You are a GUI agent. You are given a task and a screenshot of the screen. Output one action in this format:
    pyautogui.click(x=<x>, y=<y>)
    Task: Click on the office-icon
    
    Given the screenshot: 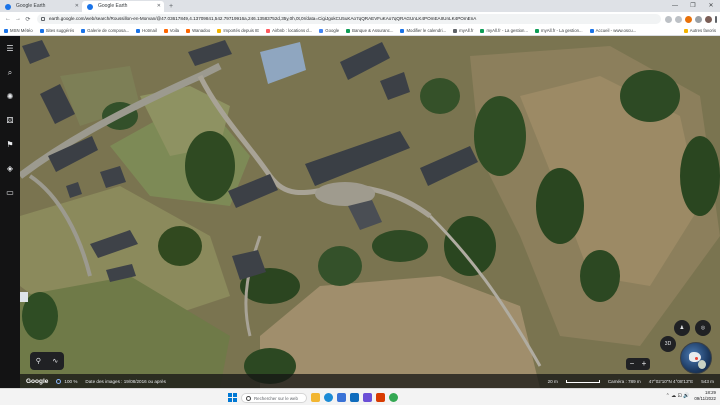 What is the action you would take?
    pyautogui.click(x=380, y=397)
    